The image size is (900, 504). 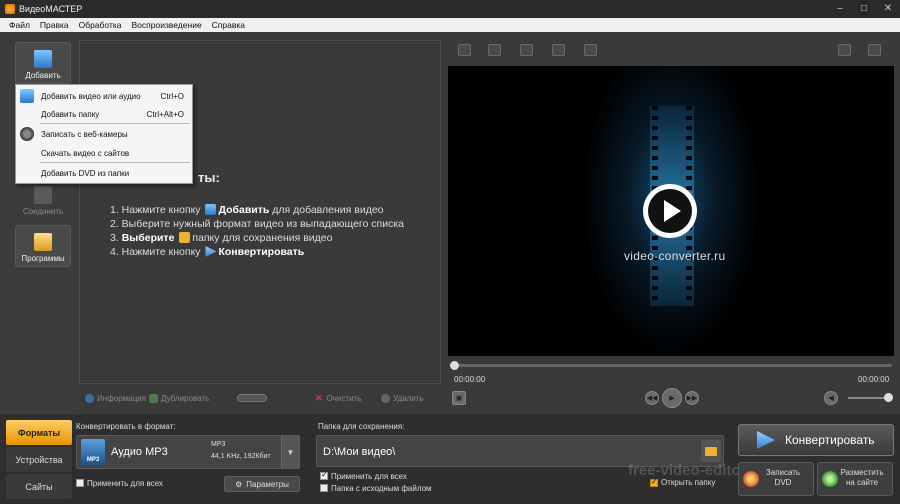 I want to click on menu-help: Справка, so click(x=228, y=25).